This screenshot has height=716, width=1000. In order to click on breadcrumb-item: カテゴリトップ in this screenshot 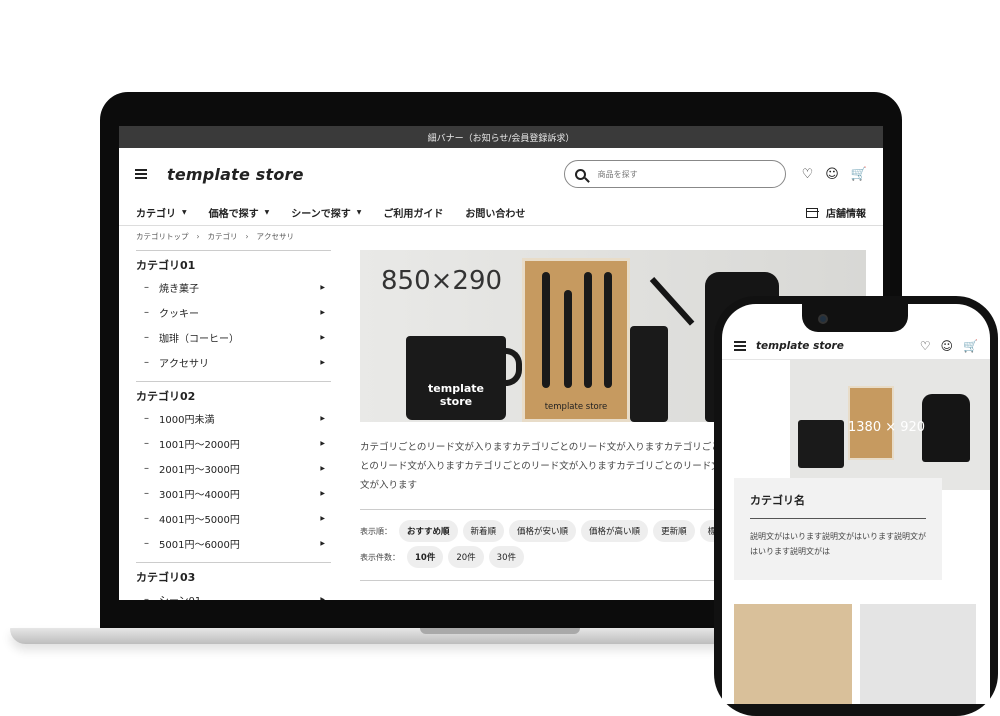, I will do `click(162, 236)`.